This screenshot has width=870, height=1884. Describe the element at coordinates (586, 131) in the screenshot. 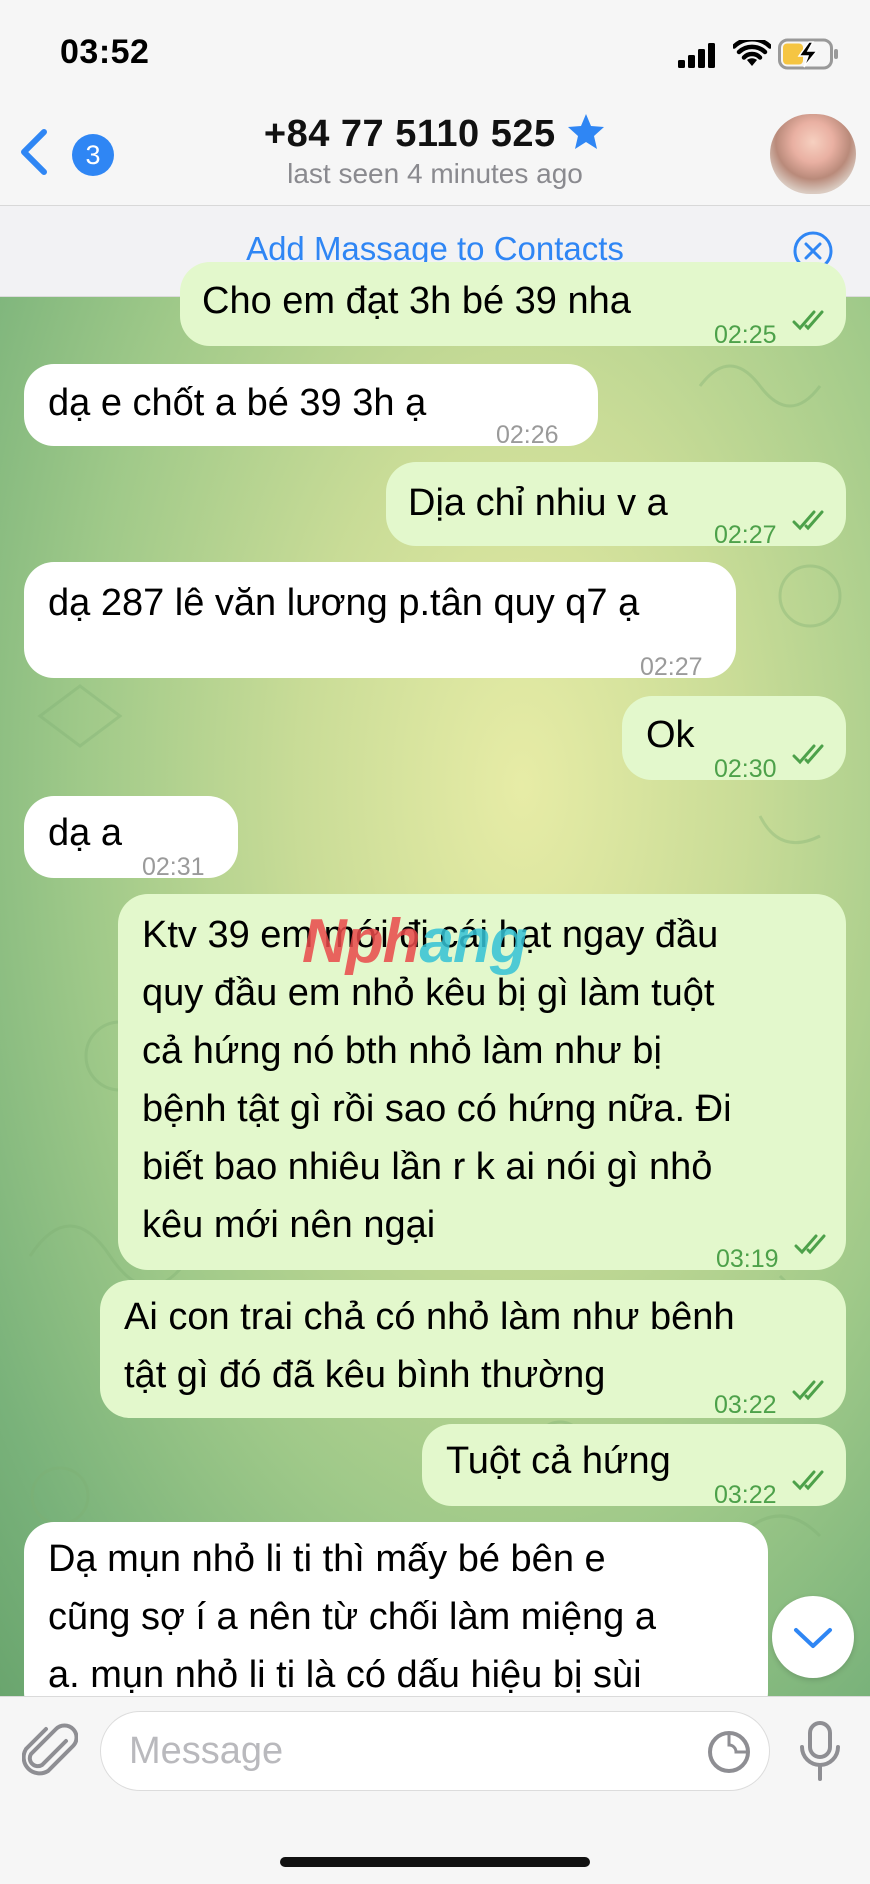

I see `star-icon` at that location.